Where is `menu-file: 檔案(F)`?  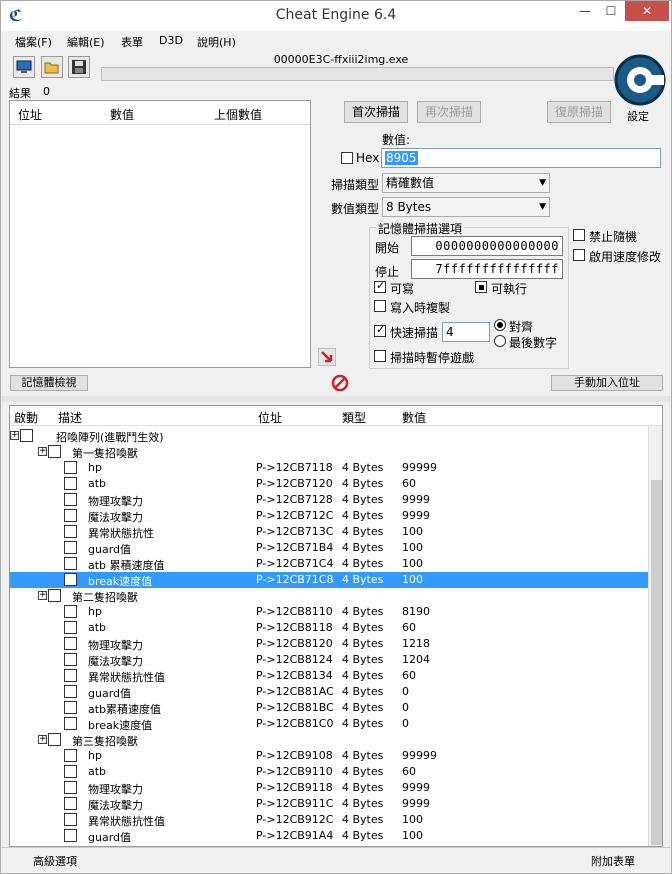
menu-file: 檔案(F) is located at coordinates (33, 42).